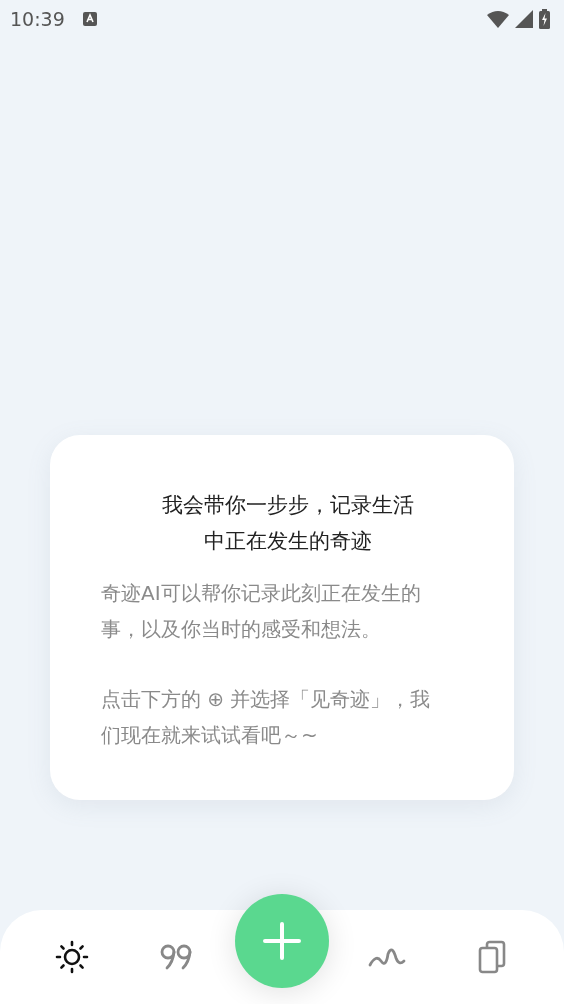 This screenshot has height=1004, width=564. What do you see at coordinates (72, 957) in the screenshot?
I see `sun-icon` at bounding box center [72, 957].